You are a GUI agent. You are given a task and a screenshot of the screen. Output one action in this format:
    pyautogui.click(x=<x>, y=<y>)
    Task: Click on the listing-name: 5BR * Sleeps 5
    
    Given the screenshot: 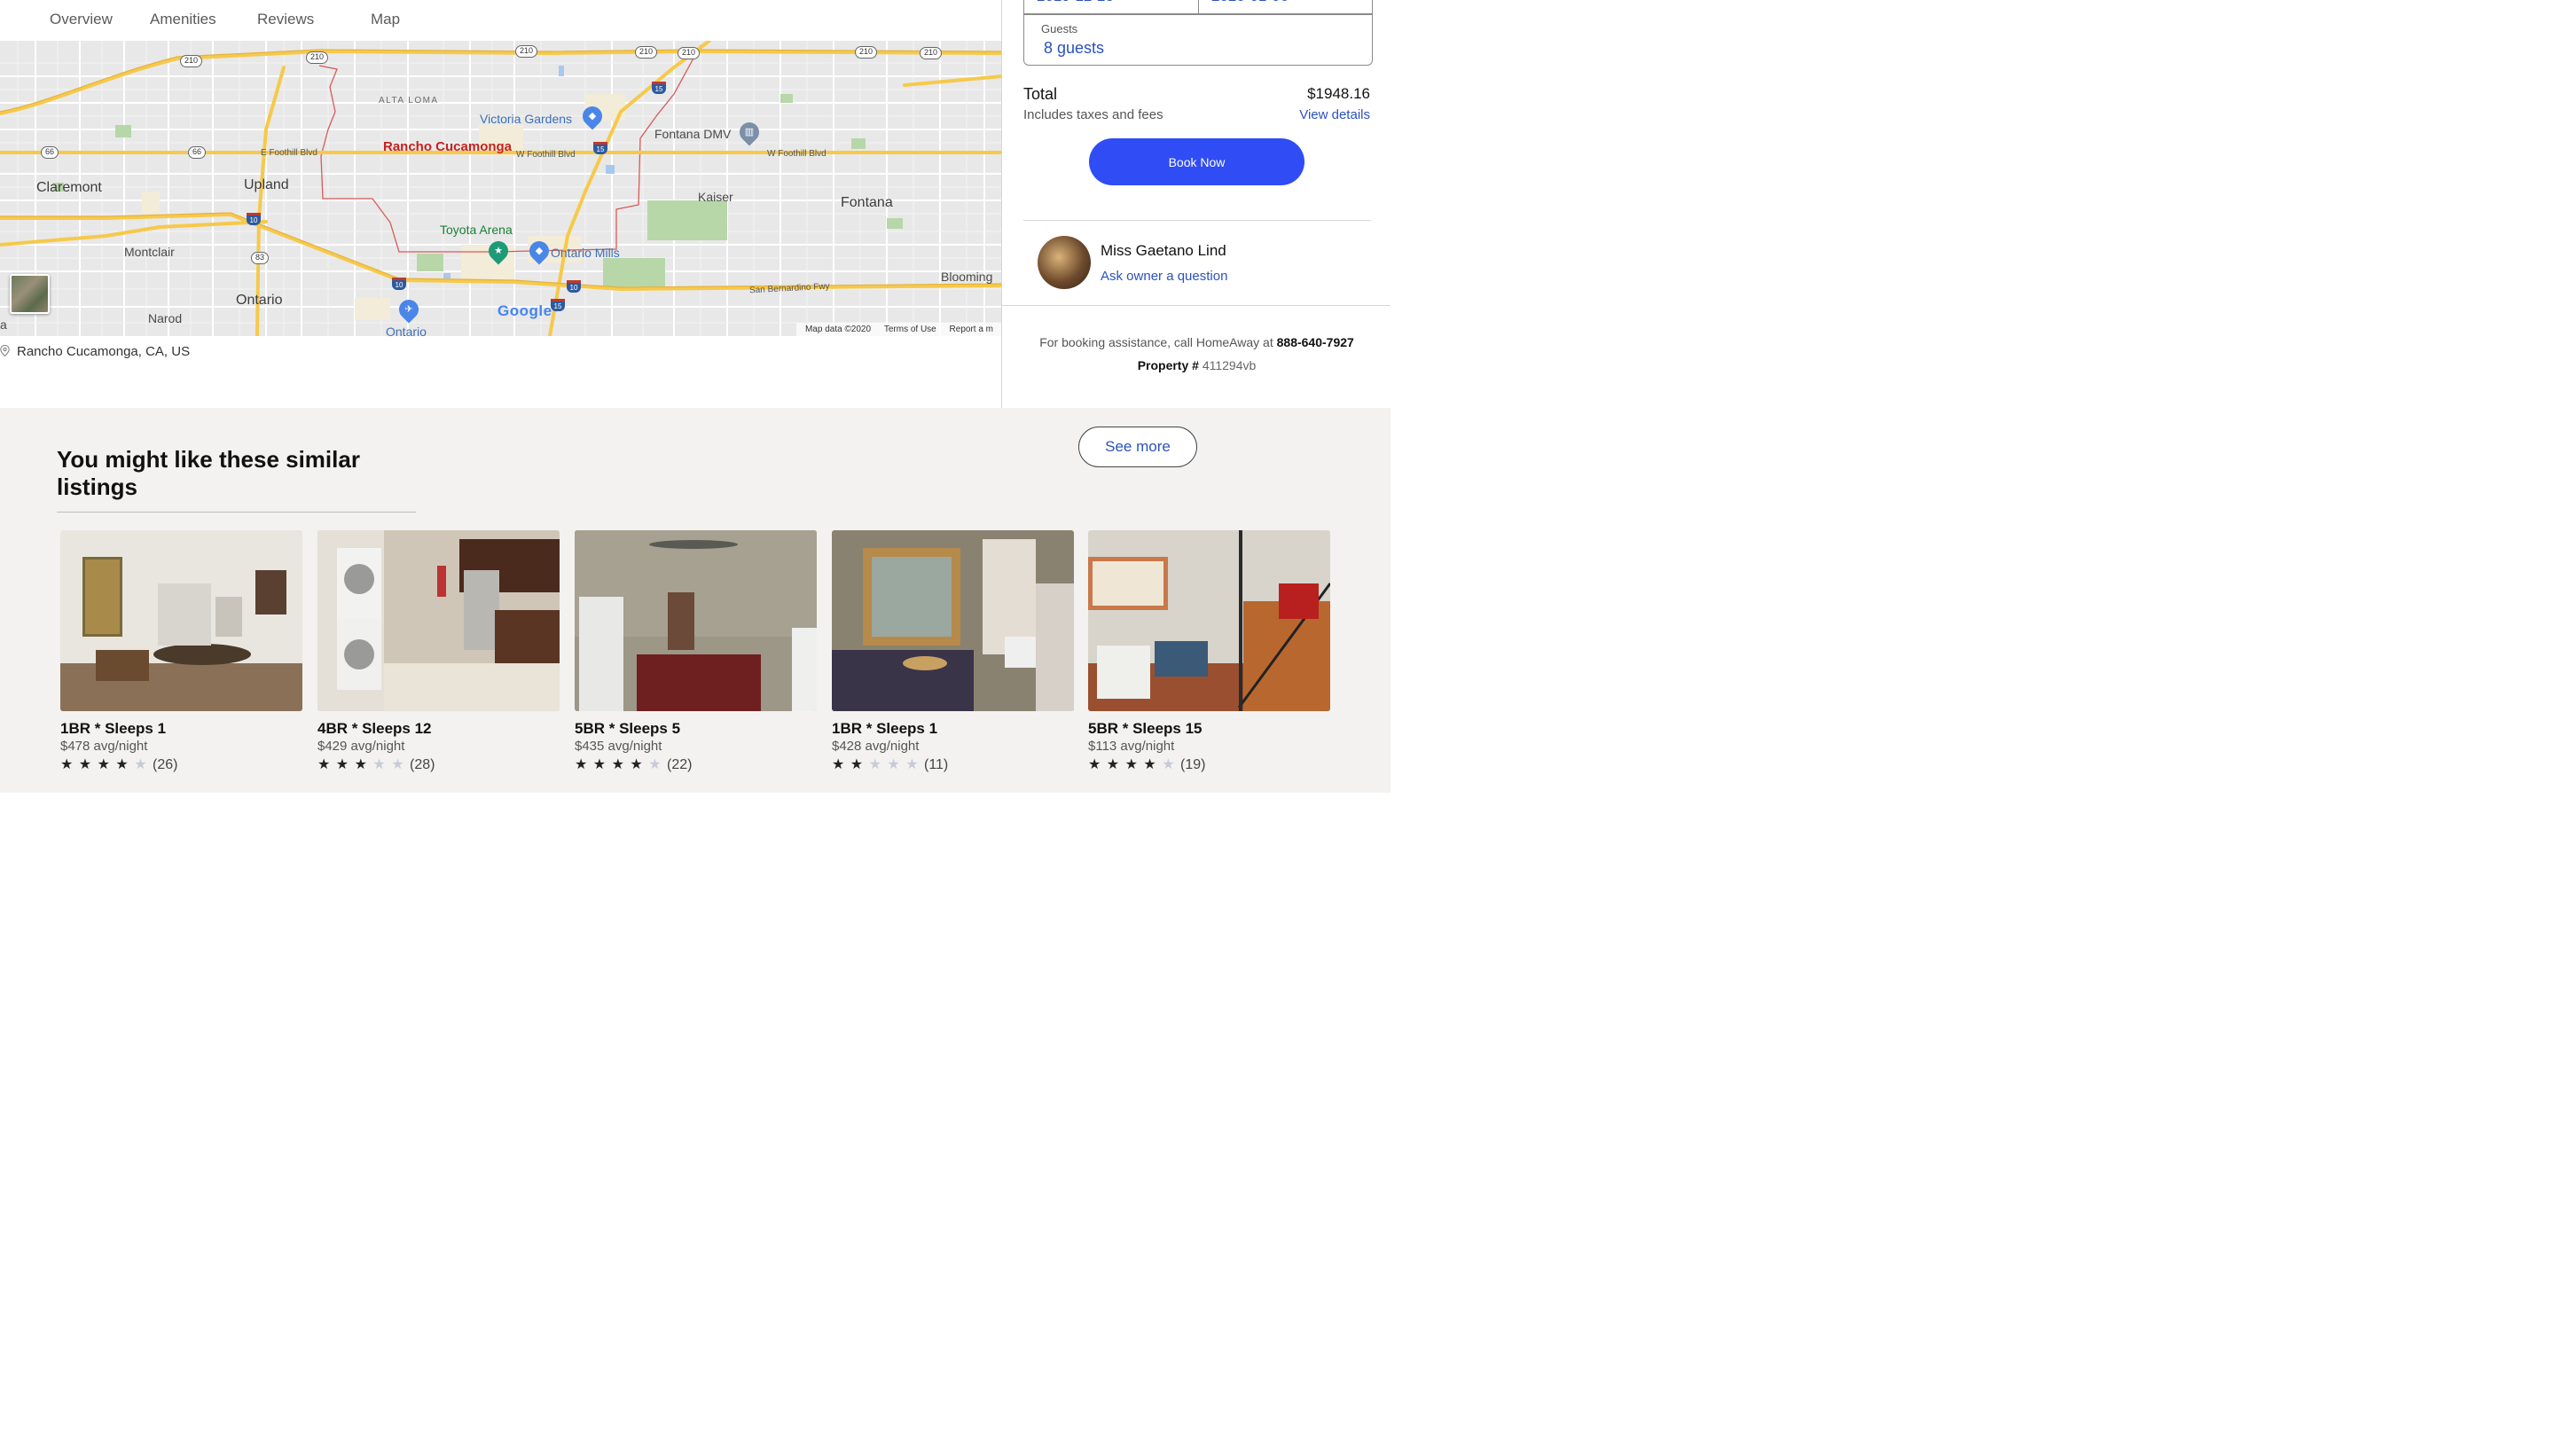 What is the action you would take?
    pyautogui.click(x=696, y=729)
    